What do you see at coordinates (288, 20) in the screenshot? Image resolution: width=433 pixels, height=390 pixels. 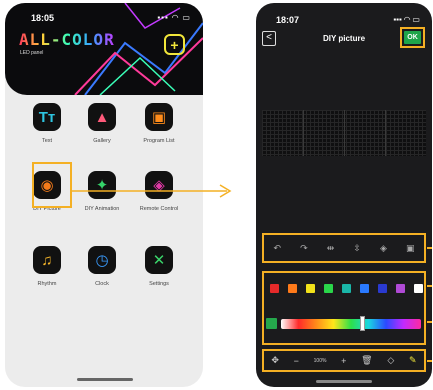 I see `status-time: 18:07` at bounding box center [288, 20].